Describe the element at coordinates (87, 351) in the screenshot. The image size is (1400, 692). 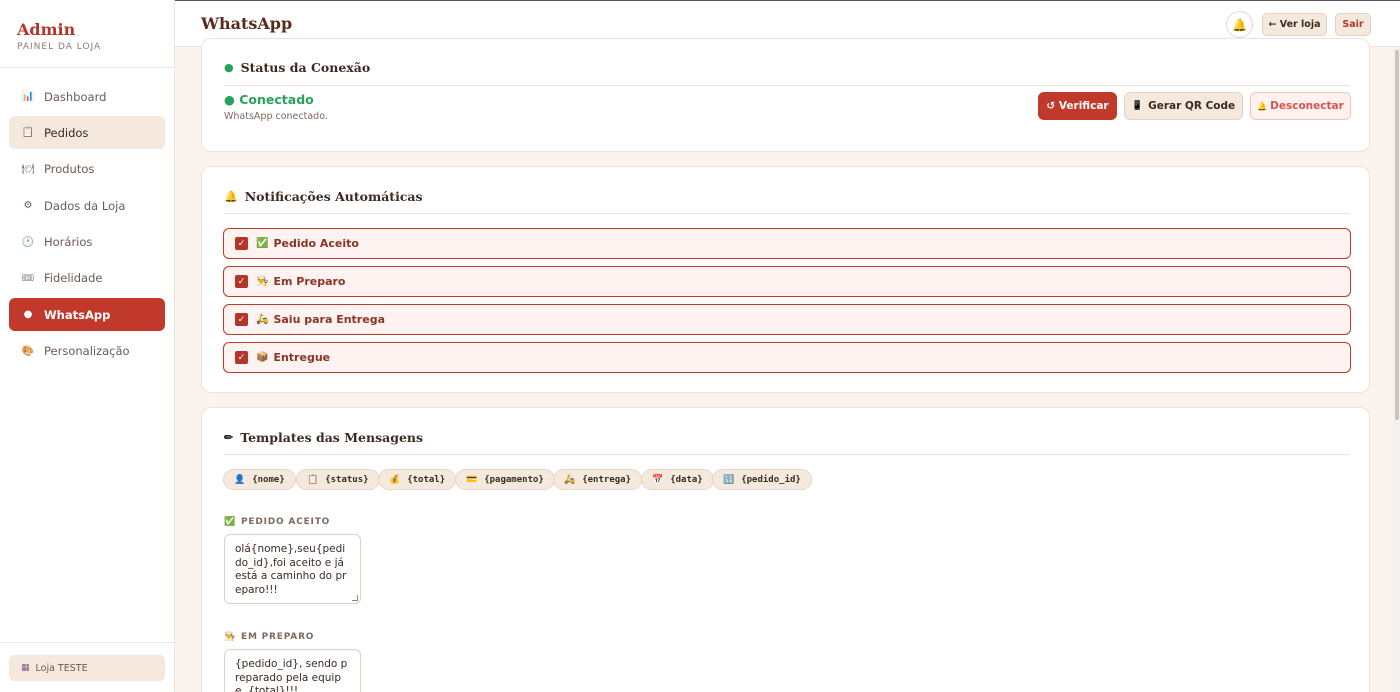
I see `sidebar-item-personalizacao: 🎨 Personalização` at that location.